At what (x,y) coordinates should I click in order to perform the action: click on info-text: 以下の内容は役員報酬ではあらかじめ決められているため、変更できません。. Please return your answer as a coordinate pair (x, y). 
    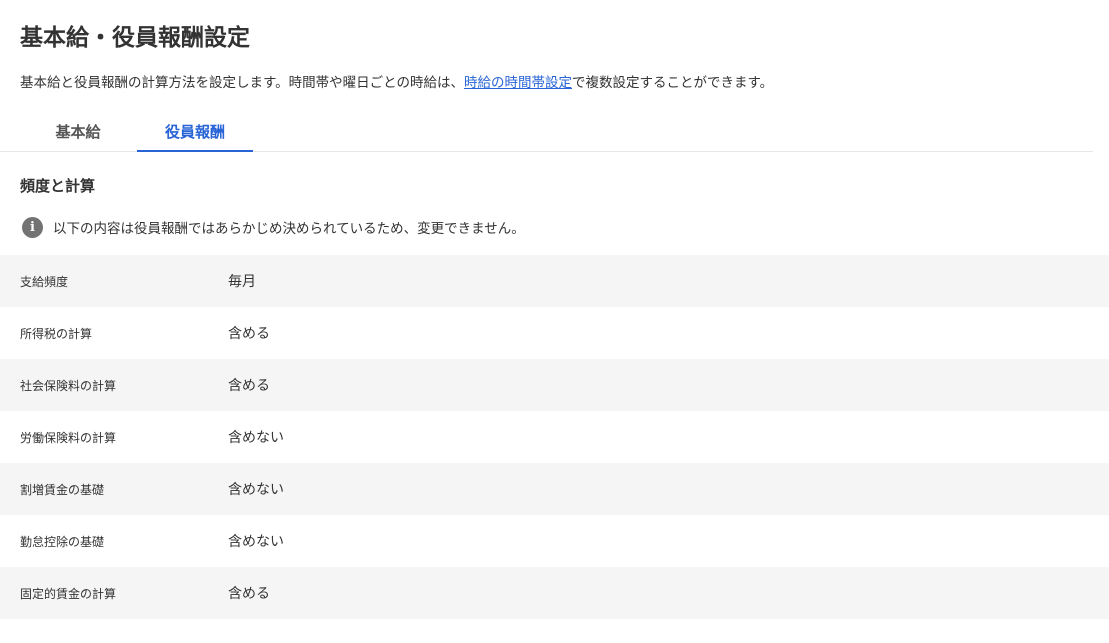
    Looking at the image, I should click on (289, 229).